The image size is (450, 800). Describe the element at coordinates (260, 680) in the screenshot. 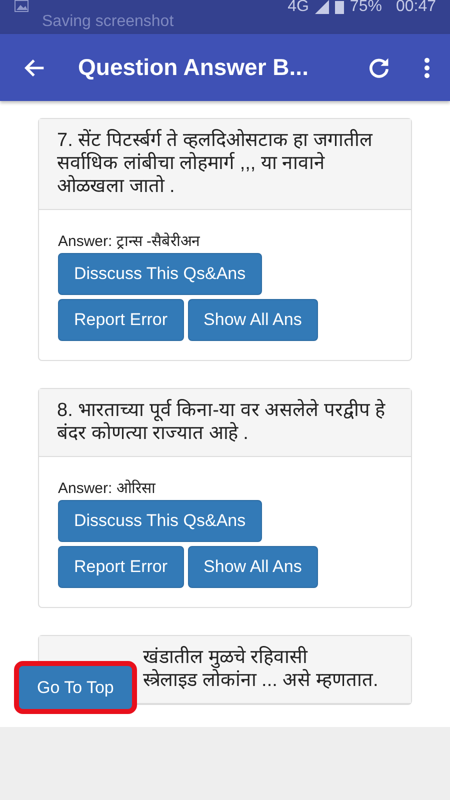

I see `question-text: स्त्रेलाइड लोकांना ... असे म्हणतात.` at that location.